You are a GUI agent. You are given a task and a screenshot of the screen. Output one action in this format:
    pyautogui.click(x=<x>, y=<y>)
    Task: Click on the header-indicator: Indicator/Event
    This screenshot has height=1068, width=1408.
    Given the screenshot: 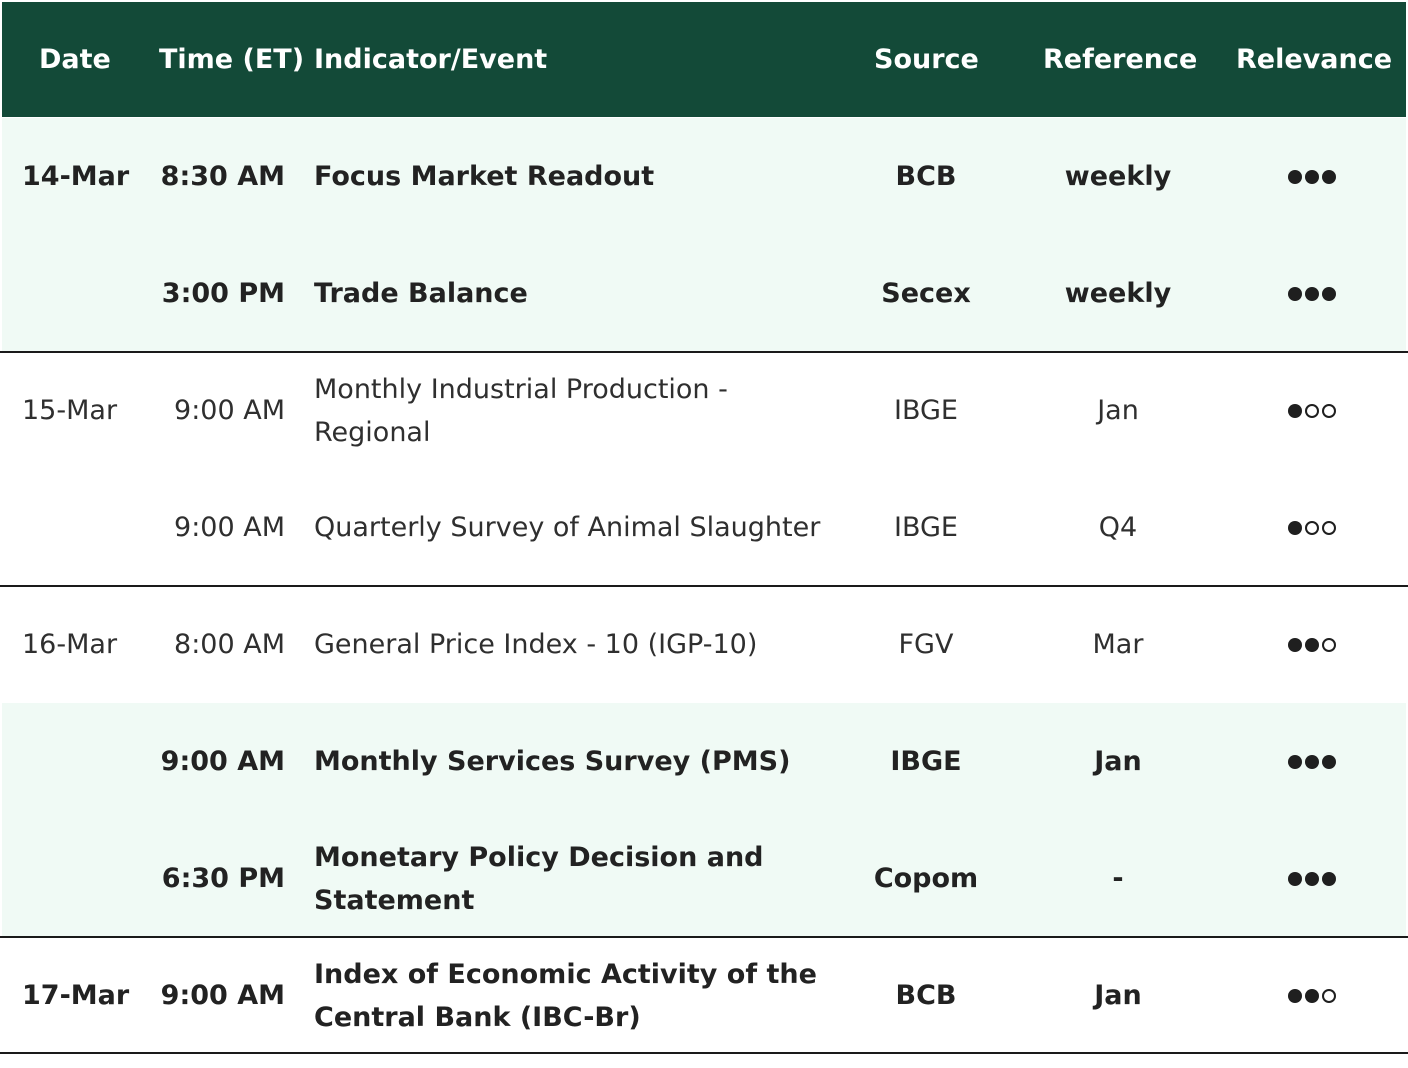 What is the action you would take?
    pyautogui.click(x=431, y=59)
    